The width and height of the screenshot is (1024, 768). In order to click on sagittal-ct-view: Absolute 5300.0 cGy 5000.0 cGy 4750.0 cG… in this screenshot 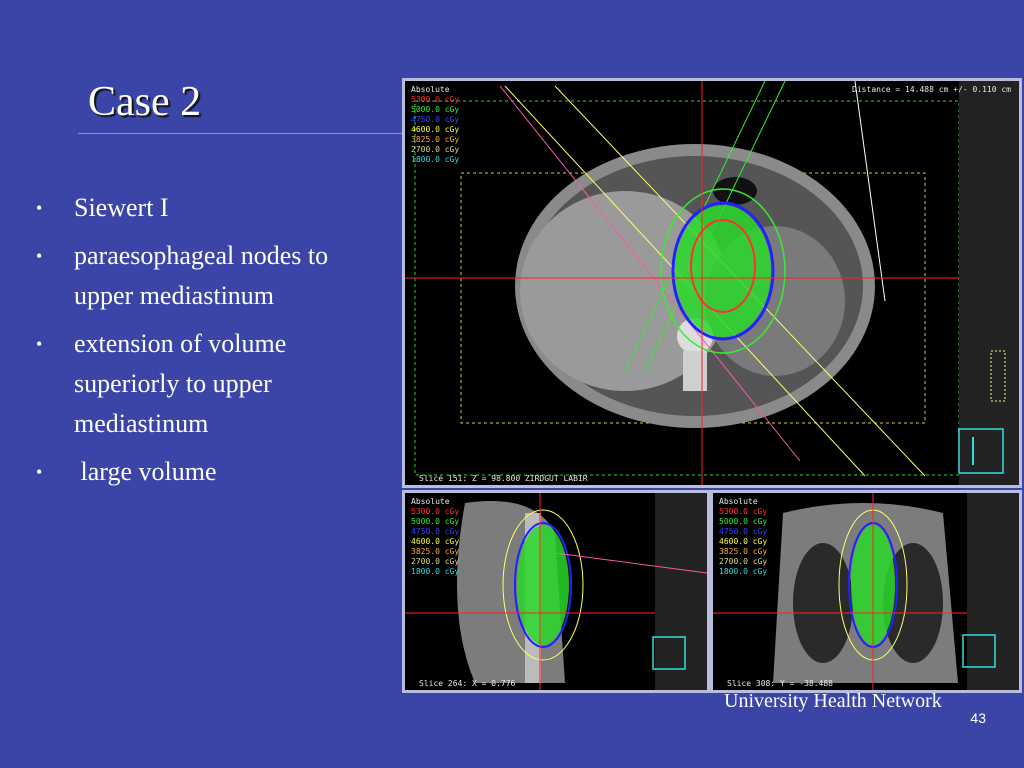, I will do `click(556, 591)`.